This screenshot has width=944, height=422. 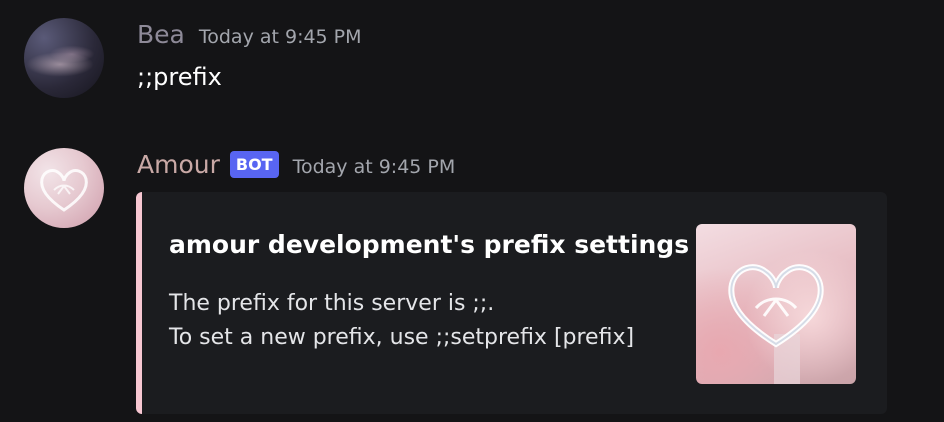 What do you see at coordinates (179, 77) in the screenshot?
I see `message-content: ;;prefix` at bounding box center [179, 77].